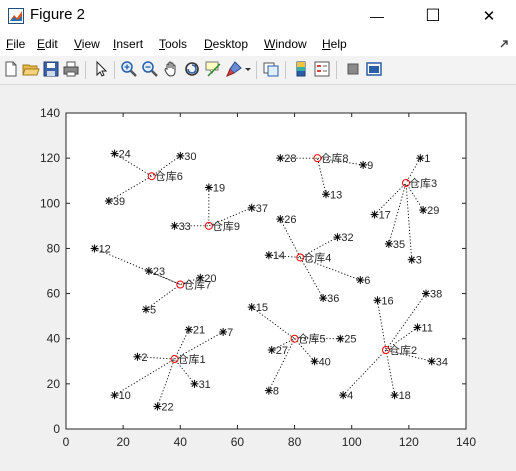 The width and height of the screenshot is (516, 471). What do you see at coordinates (436, 295) in the screenshot?
I see `customer-label: 38` at bounding box center [436, 295].